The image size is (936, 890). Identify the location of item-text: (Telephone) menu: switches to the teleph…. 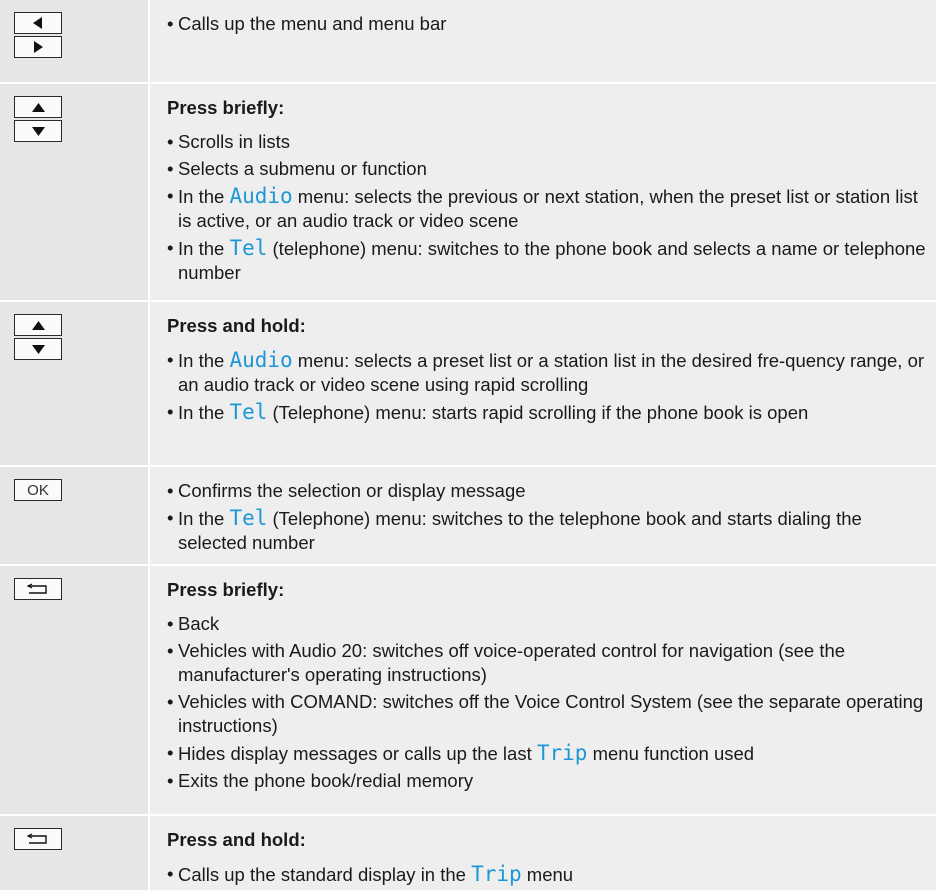
(520, 530).